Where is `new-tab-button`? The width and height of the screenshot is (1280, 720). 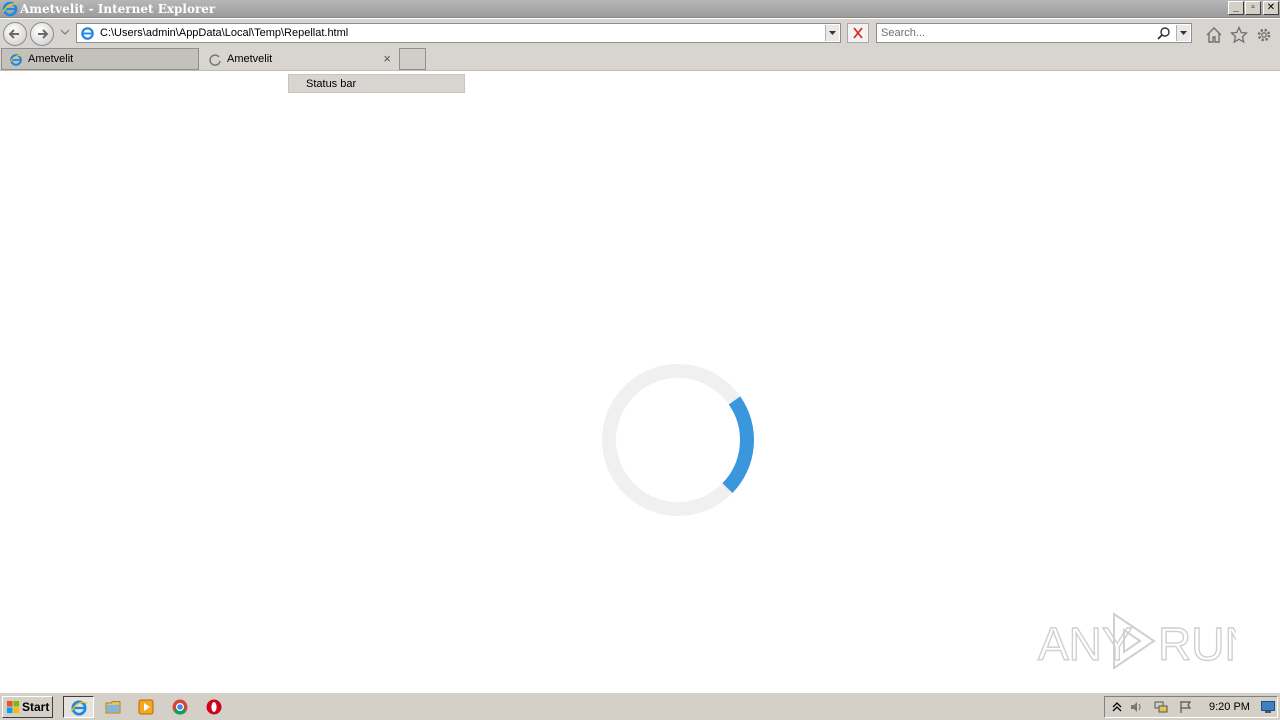 new-tab-button is located at coordinates (412, 59).